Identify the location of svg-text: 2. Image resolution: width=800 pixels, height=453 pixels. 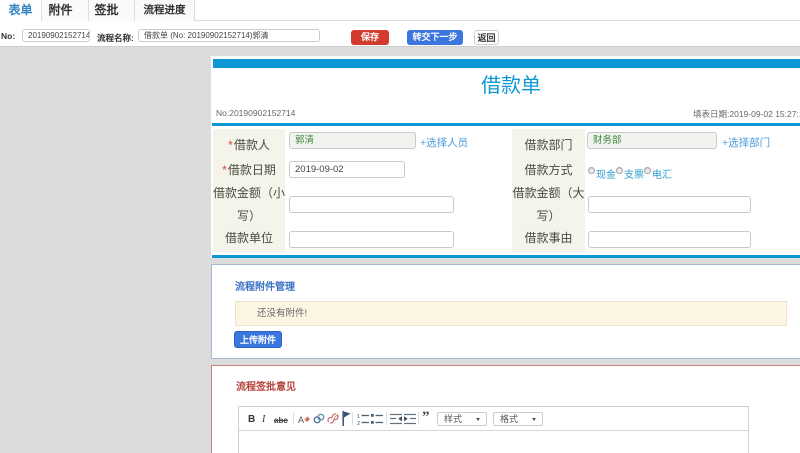
(358, 423).